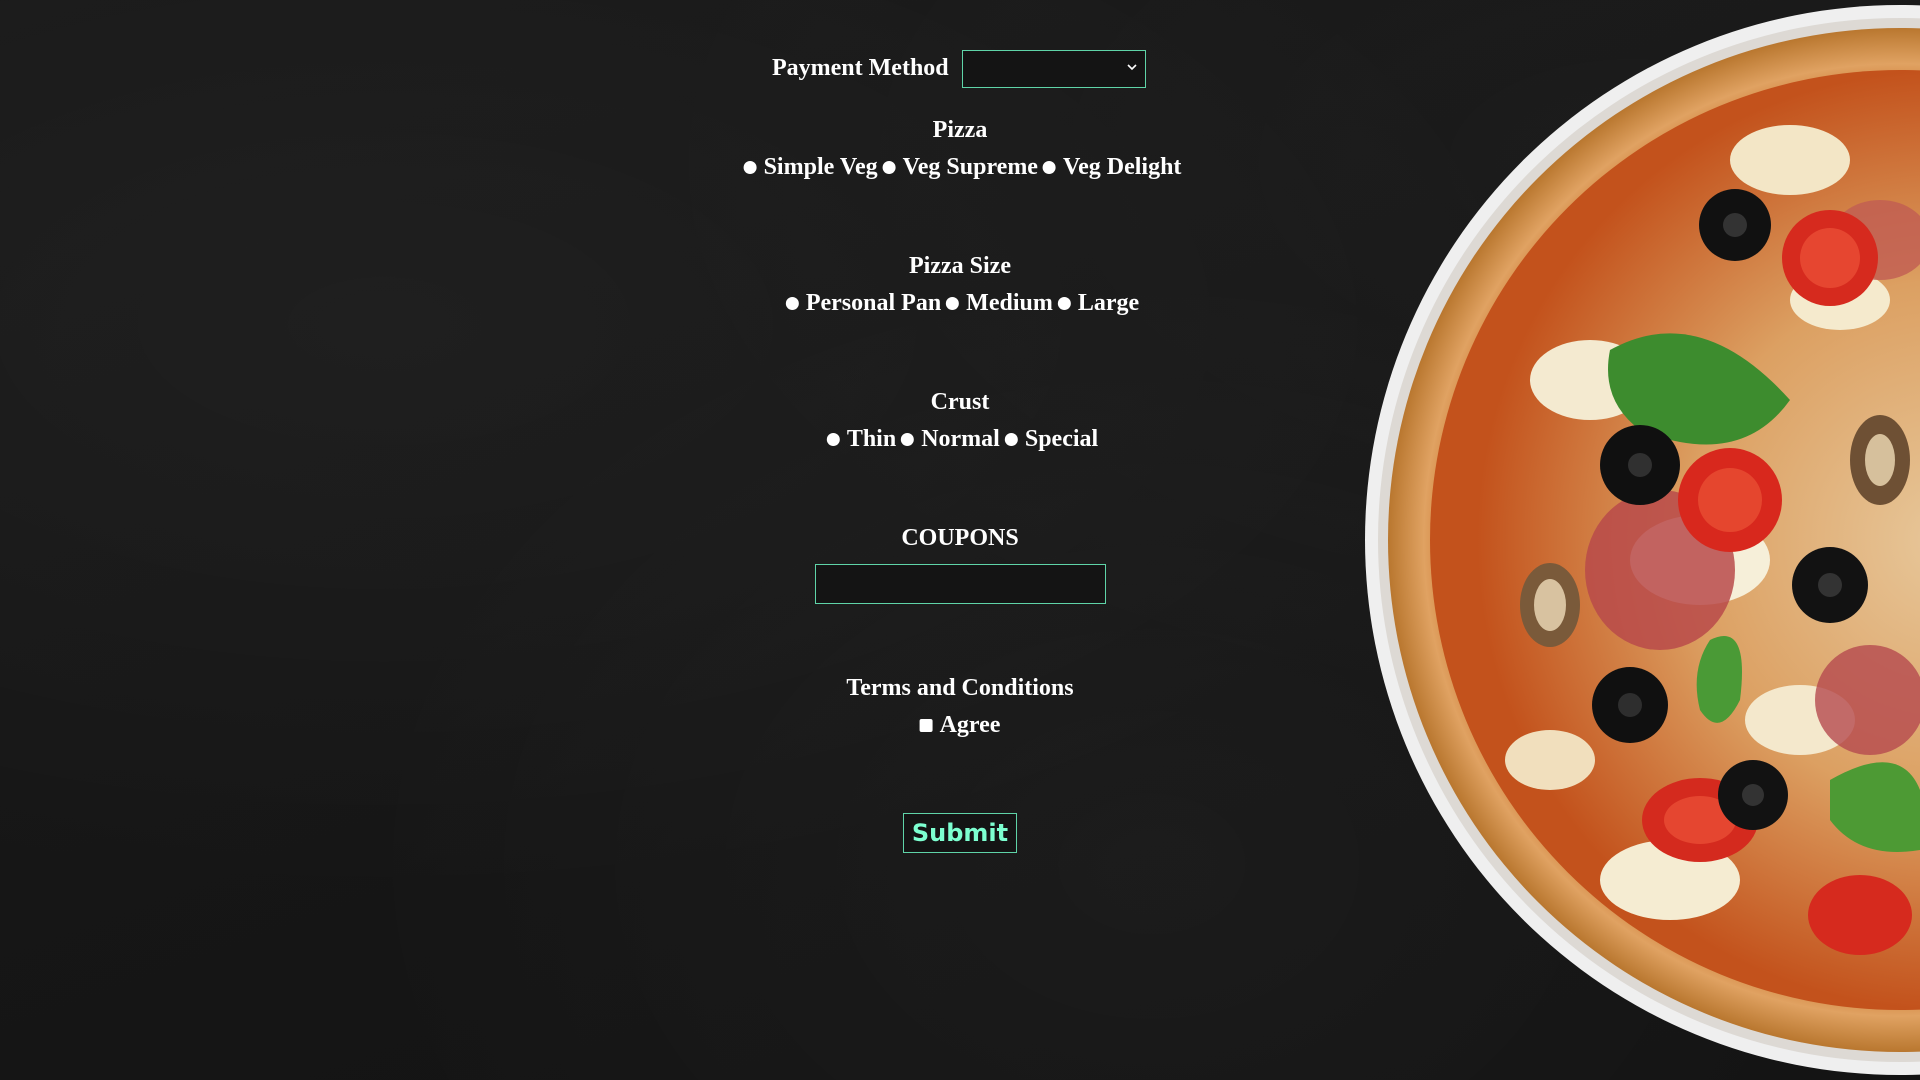 The height and width of the screenshot is (1080, 1920). What do you see at coordinates (970, 725) in the screenshot?
I see `agree-label: Agree` at bounding box center [970, 725].